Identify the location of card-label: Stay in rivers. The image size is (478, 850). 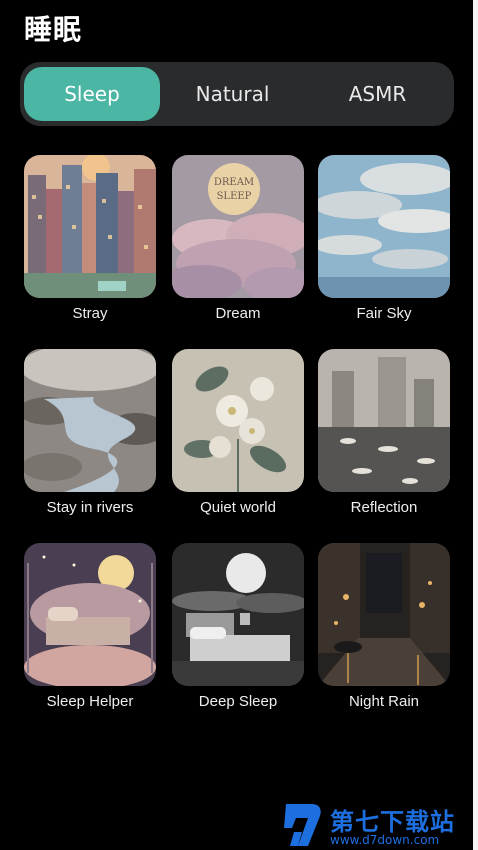
(90, 507).